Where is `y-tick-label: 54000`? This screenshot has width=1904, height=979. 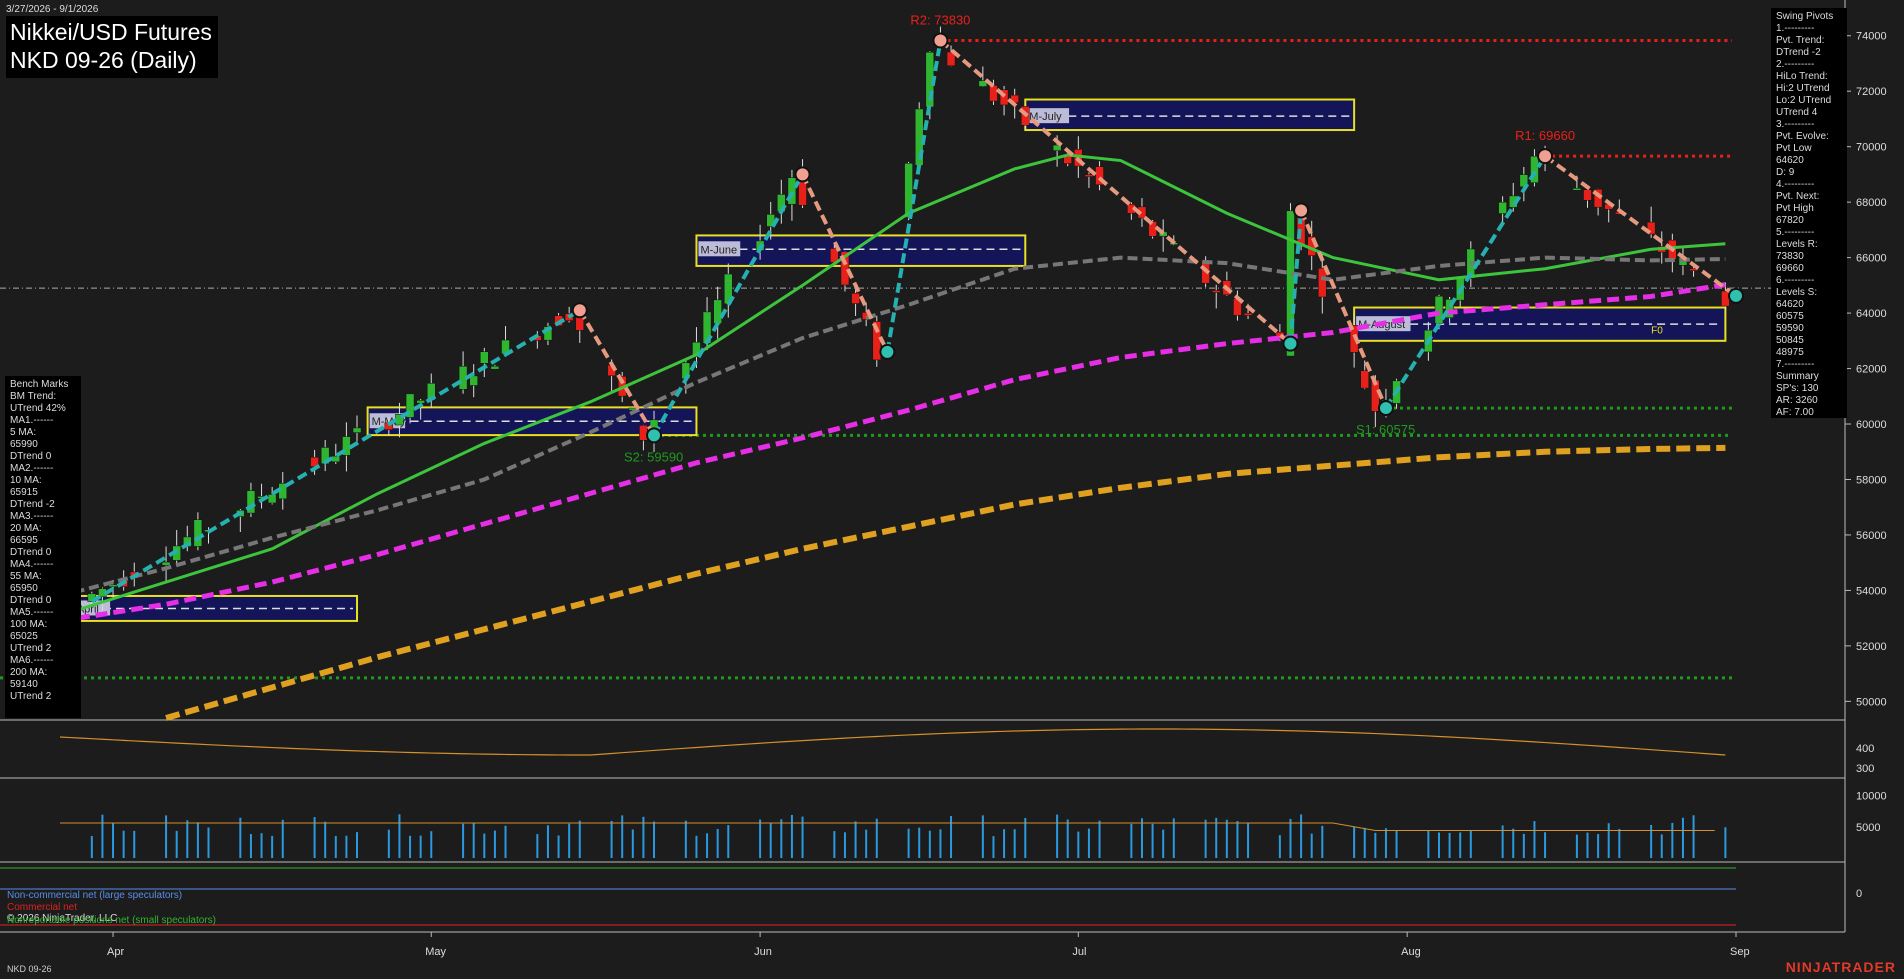
y-tick-label: 54000 is located at coordinates (1871, 591).